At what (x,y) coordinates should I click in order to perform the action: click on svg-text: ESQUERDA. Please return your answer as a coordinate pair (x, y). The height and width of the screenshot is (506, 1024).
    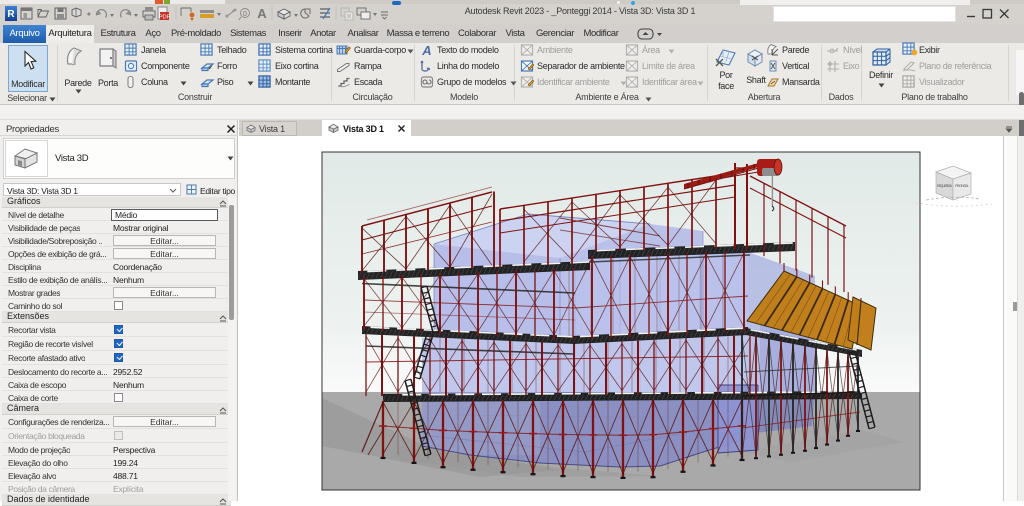
    Looking at the image, I should click on (944, 185).